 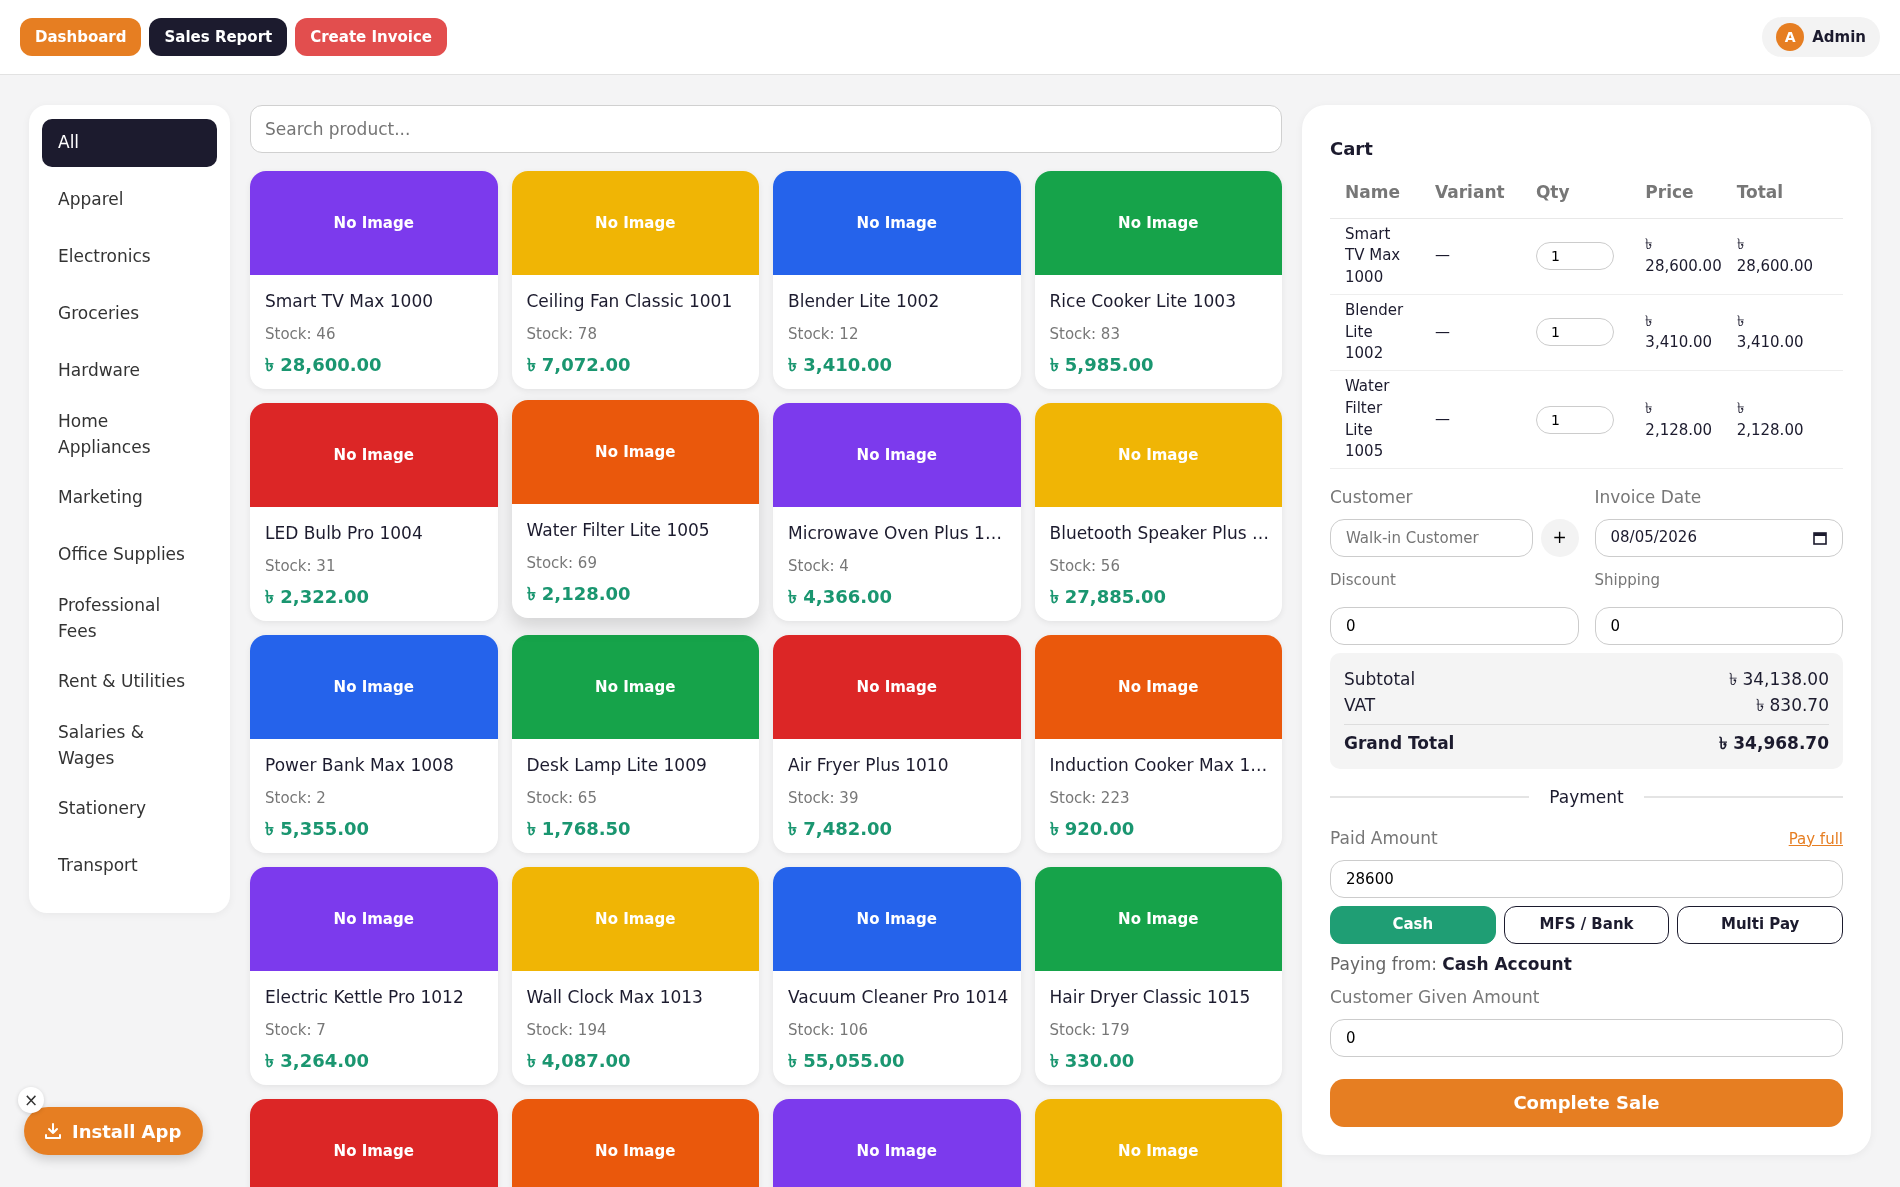 What do you see at coordinates (635, 509) in the screenshot?
I see `product-card: No Image Water Filter Lite 1005 Stock: 69 ৳ 2,128.00` at bounding box center [635, 509].